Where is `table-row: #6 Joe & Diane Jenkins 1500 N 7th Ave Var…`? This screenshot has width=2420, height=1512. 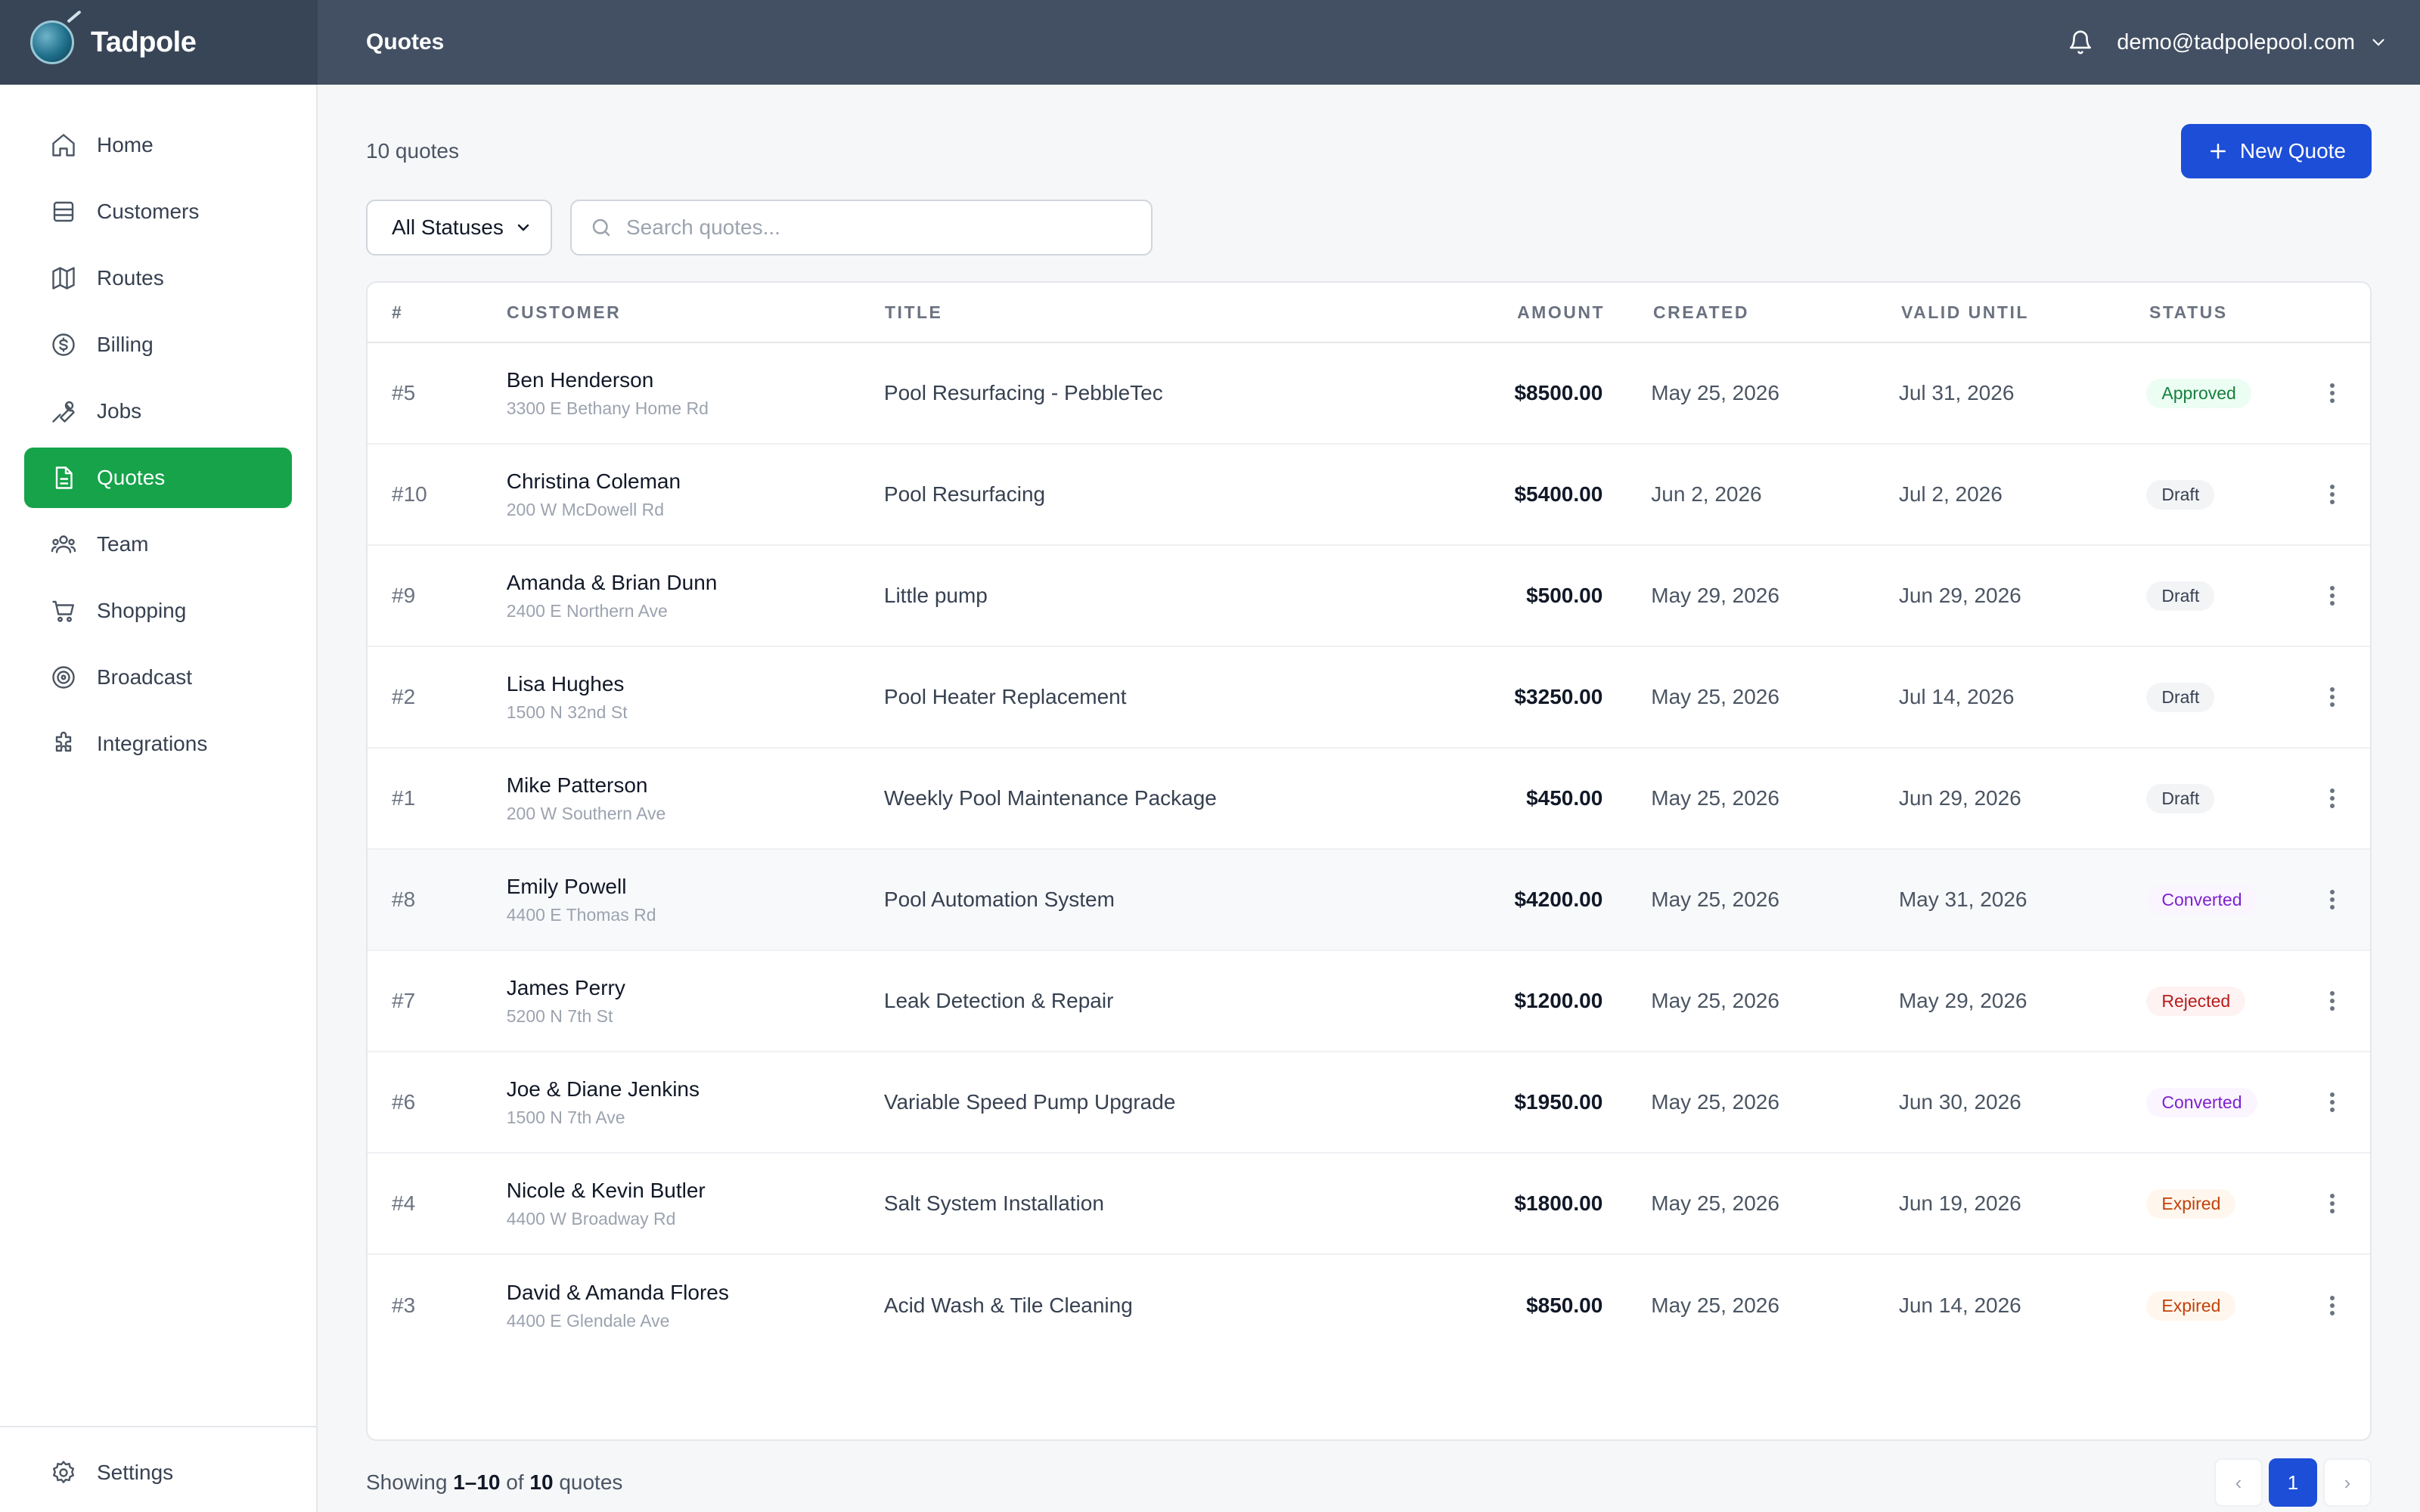 table-row: #6 Joe & Diane Jenkins 1500 N 7th Ave Var… is located at coordinates (1369, 1103).